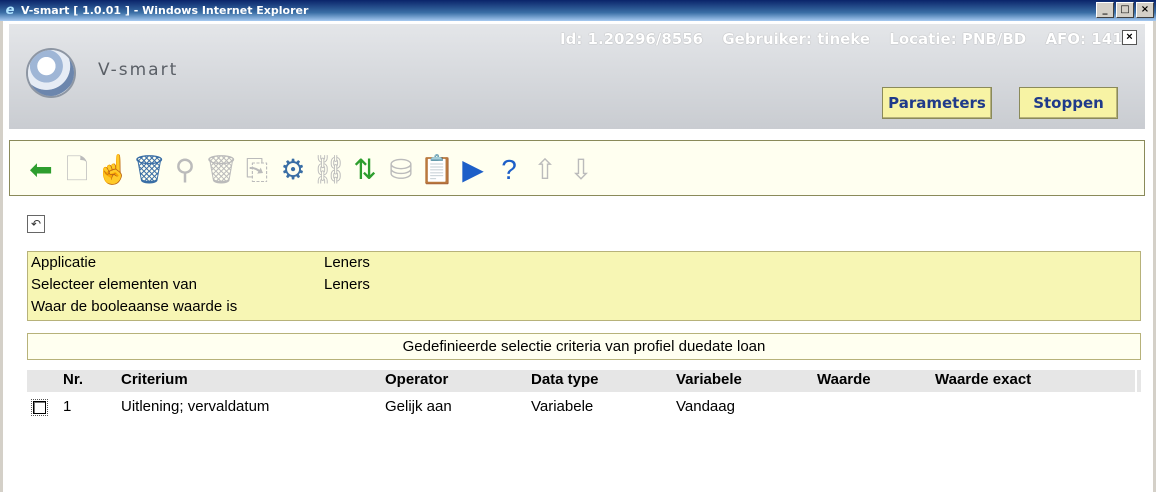 The image size is (1156, 492). I want to click on row-checkbox, so click(39, 407).